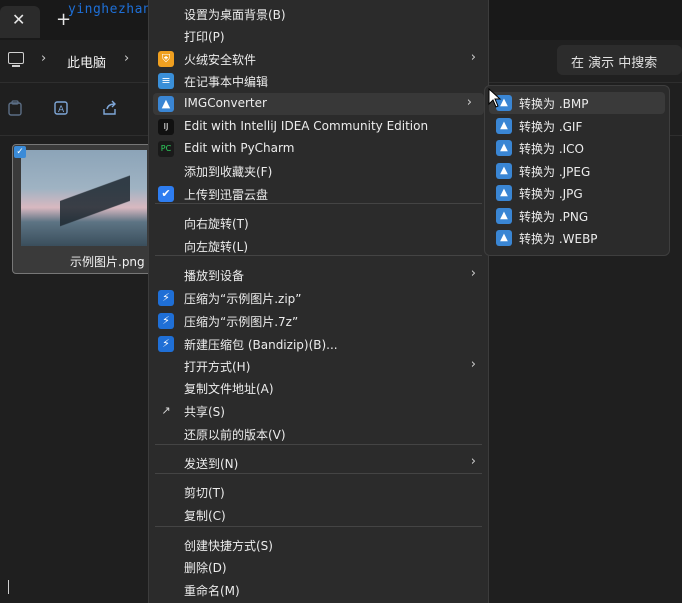  Describe the element at coordinates (95, 208) in the screenshot. I see `thumbnail-pier-shape` at that location.